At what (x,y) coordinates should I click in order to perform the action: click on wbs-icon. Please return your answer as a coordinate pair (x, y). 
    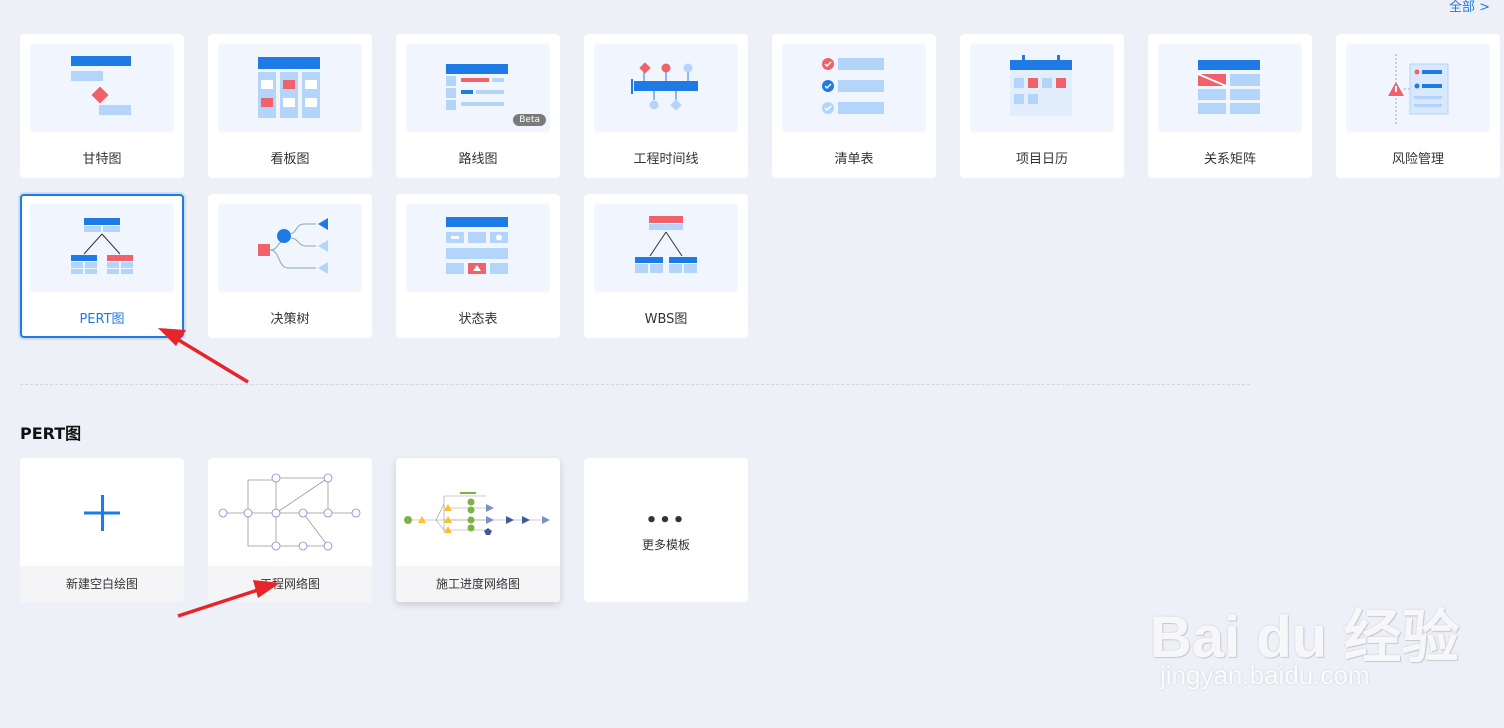
    Looking at the image, I should click on (666, 248).